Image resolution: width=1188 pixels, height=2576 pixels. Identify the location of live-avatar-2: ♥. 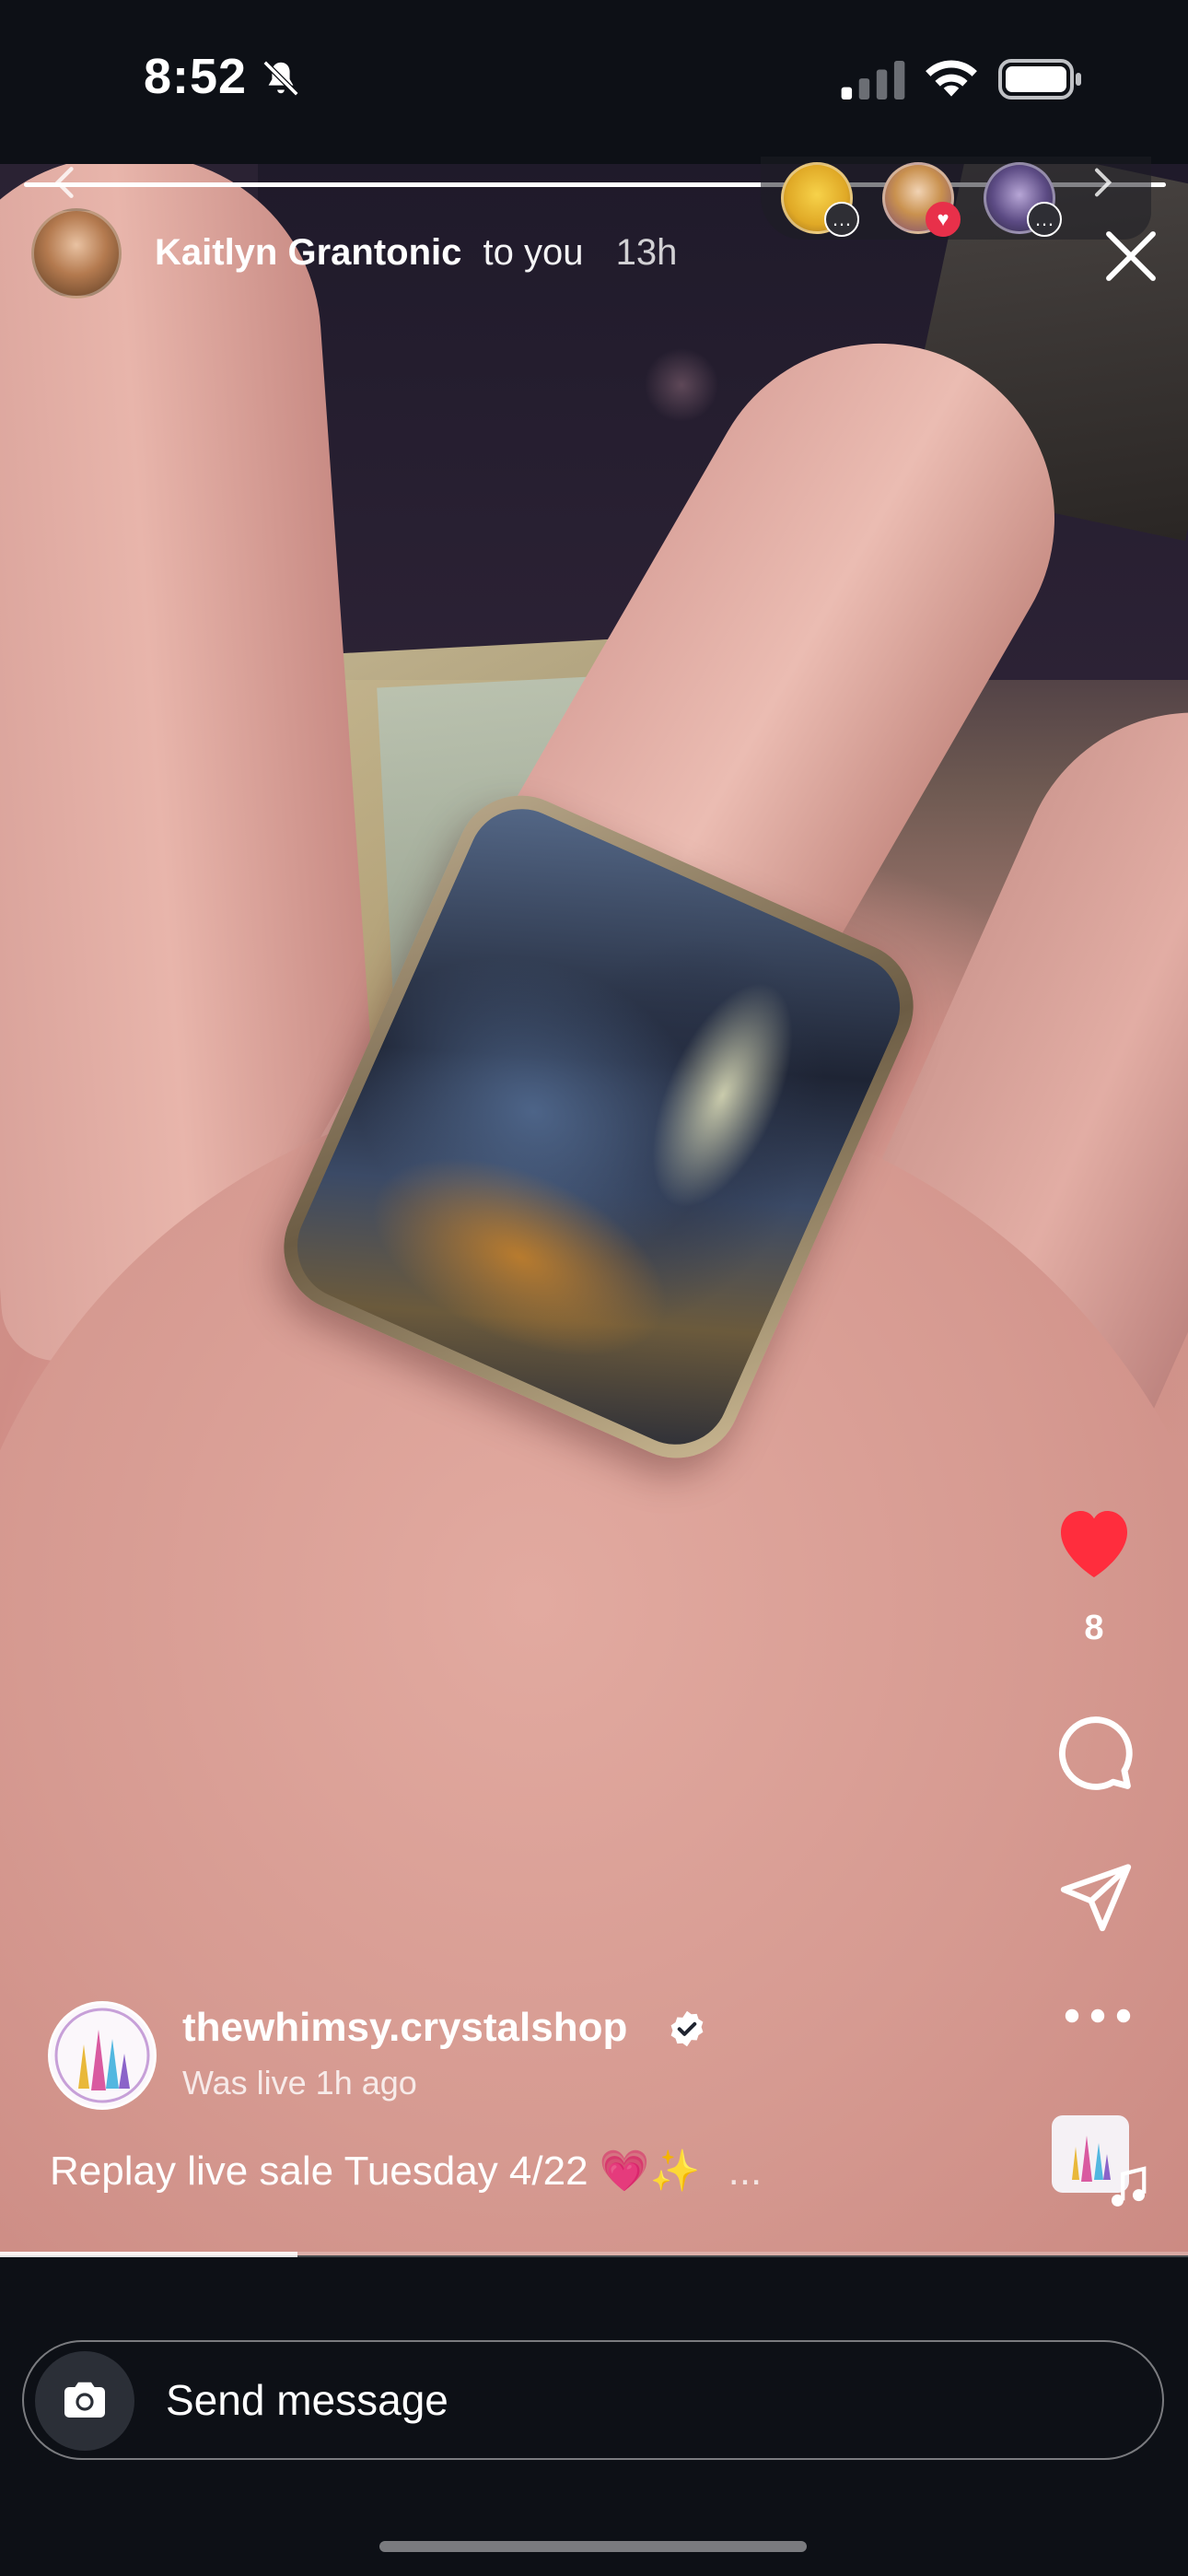
(921, 199).